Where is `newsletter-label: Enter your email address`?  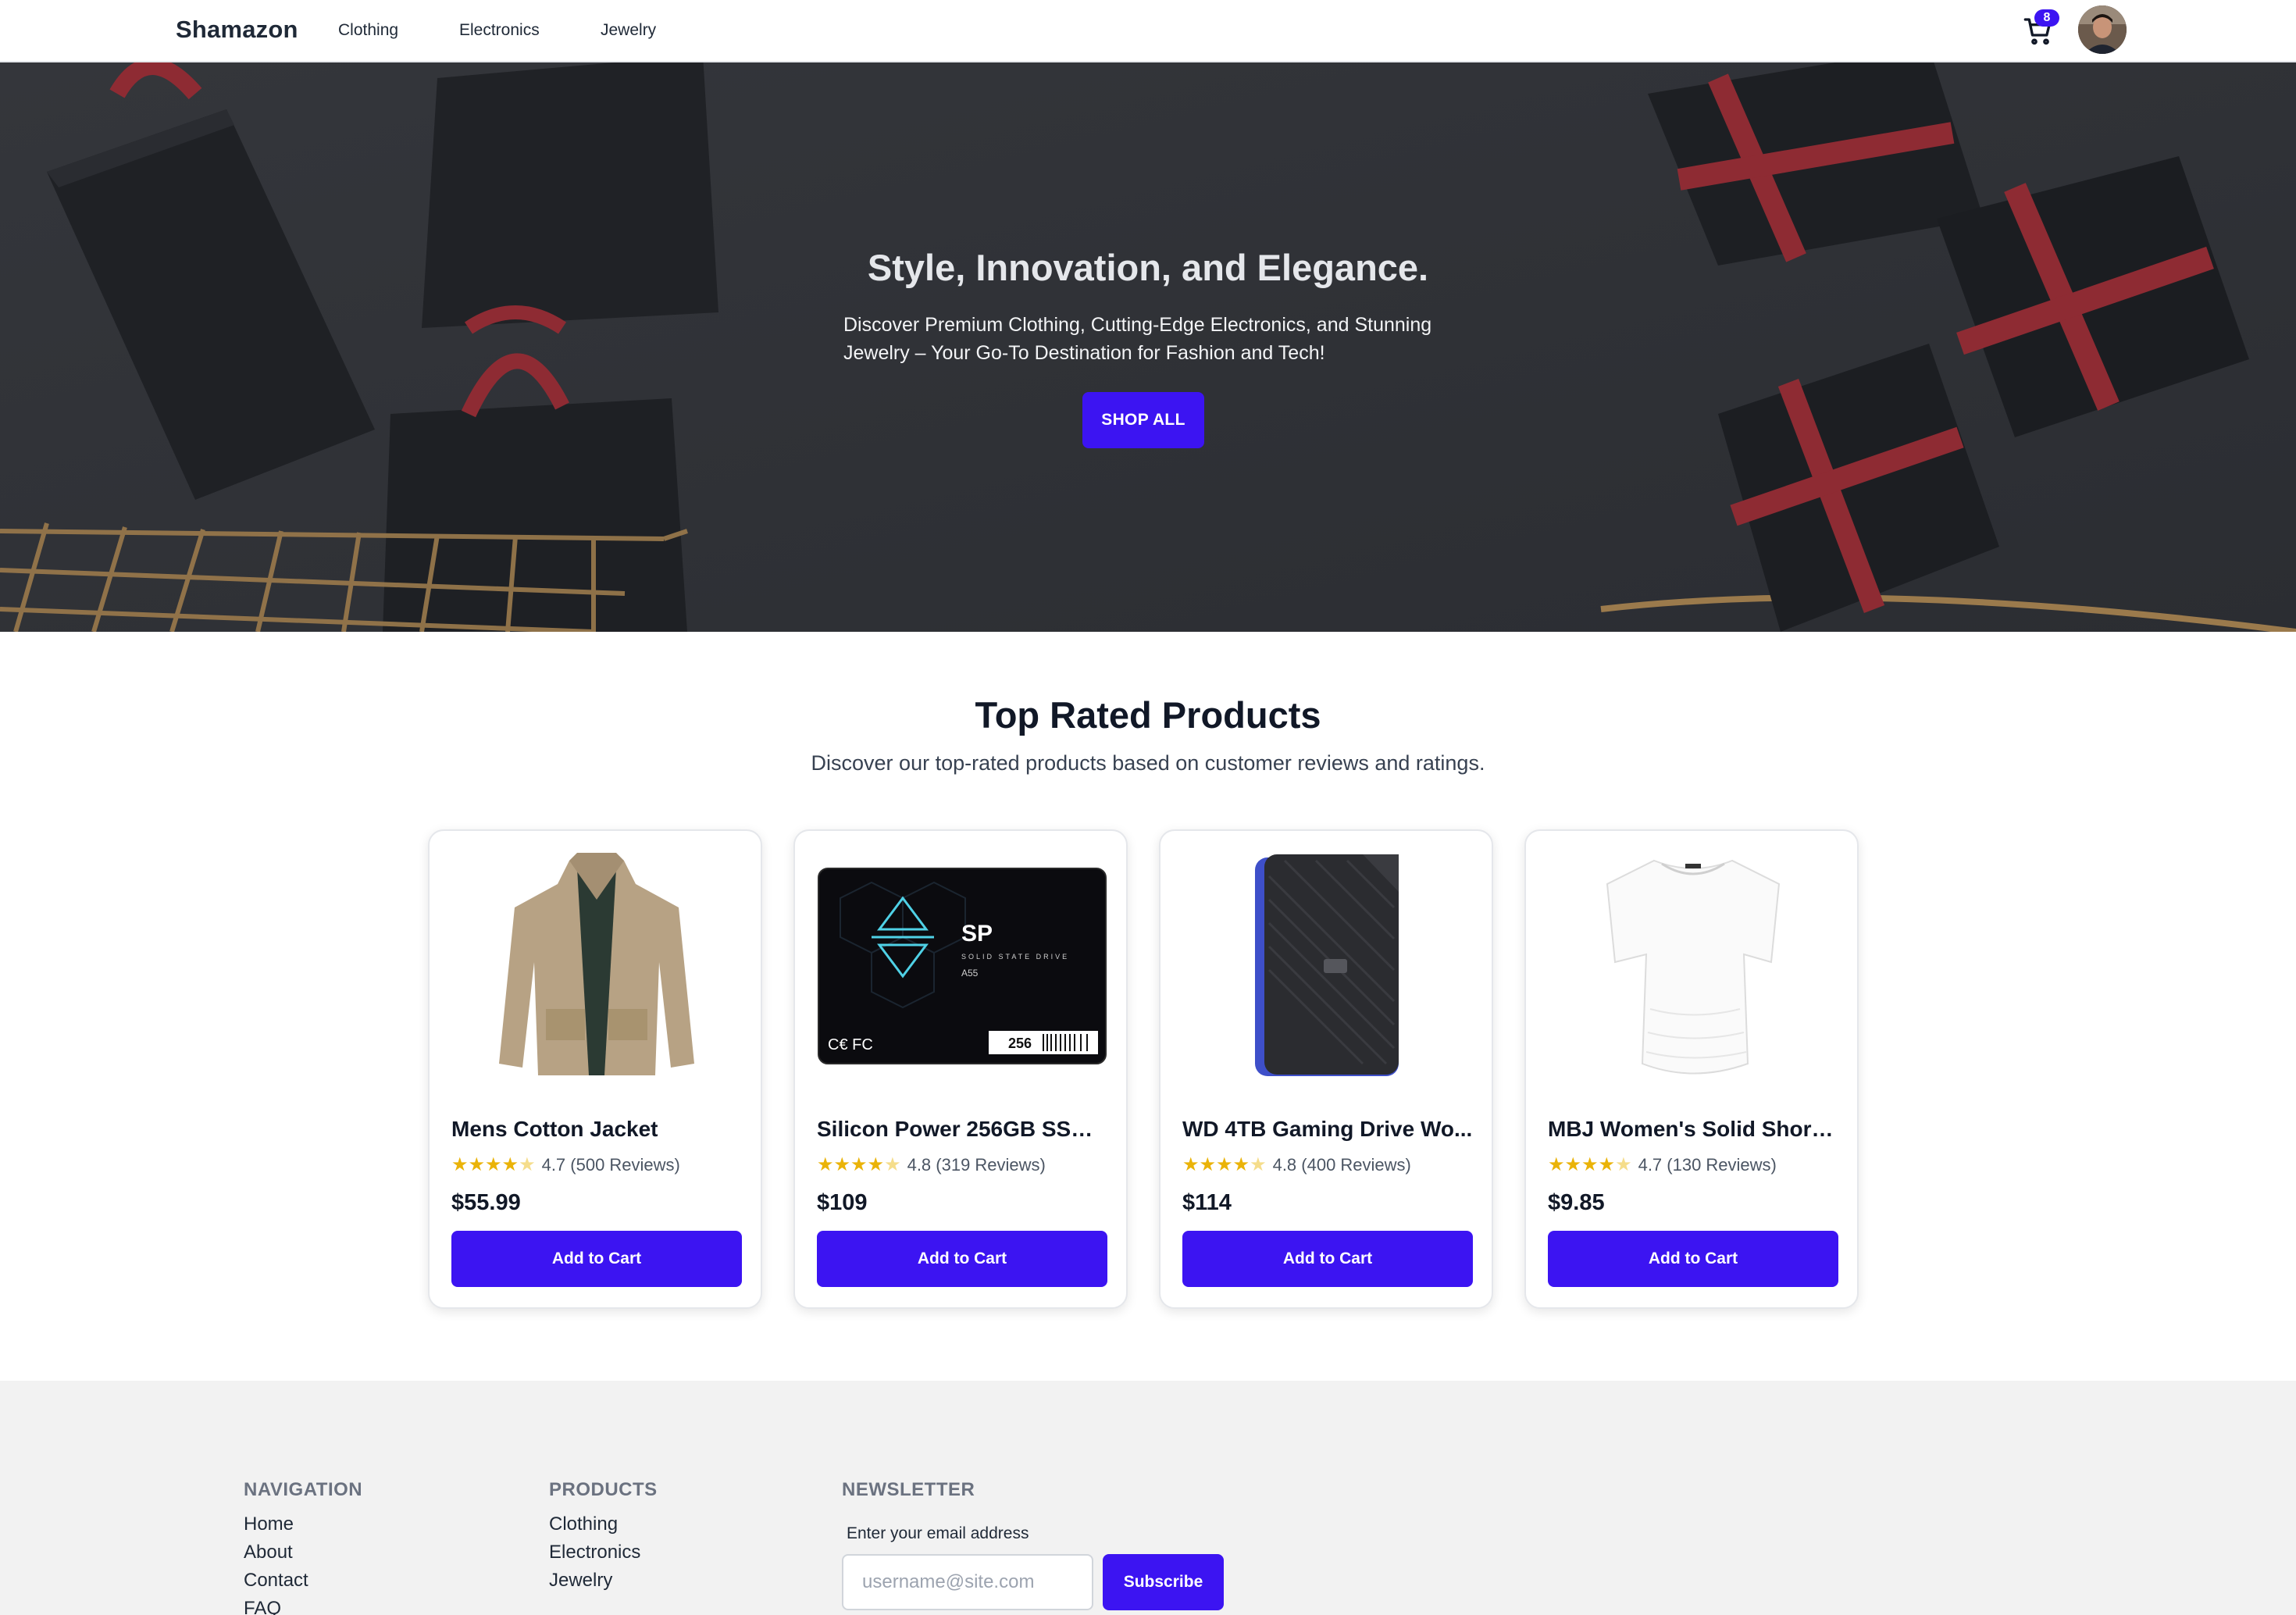 newsletter-label: Enter your email address is located at coordinates (938, 1533).